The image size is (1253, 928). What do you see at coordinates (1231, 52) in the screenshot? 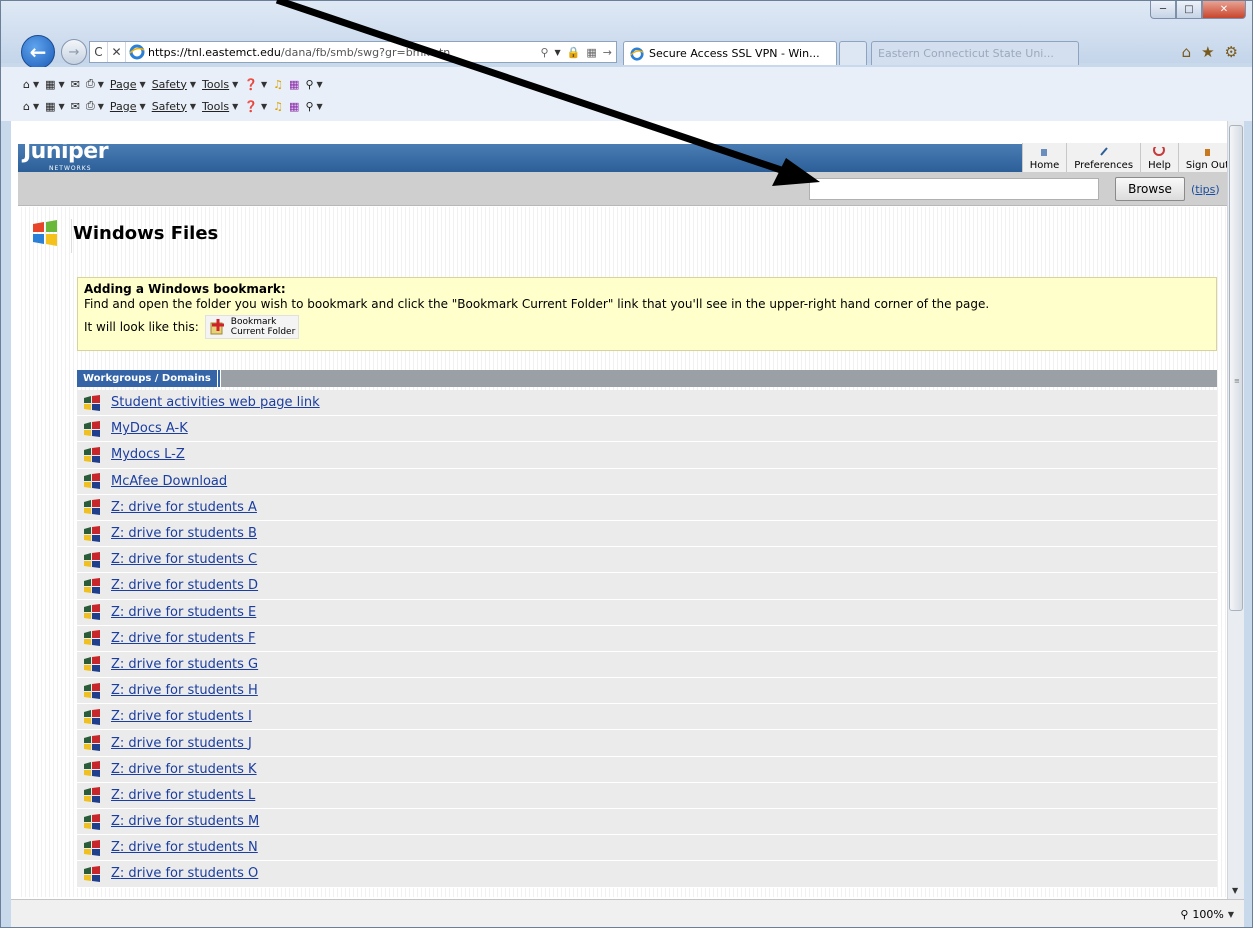
I see `settings-gear-icon: ⚙` at bounding box center [1231, 52].